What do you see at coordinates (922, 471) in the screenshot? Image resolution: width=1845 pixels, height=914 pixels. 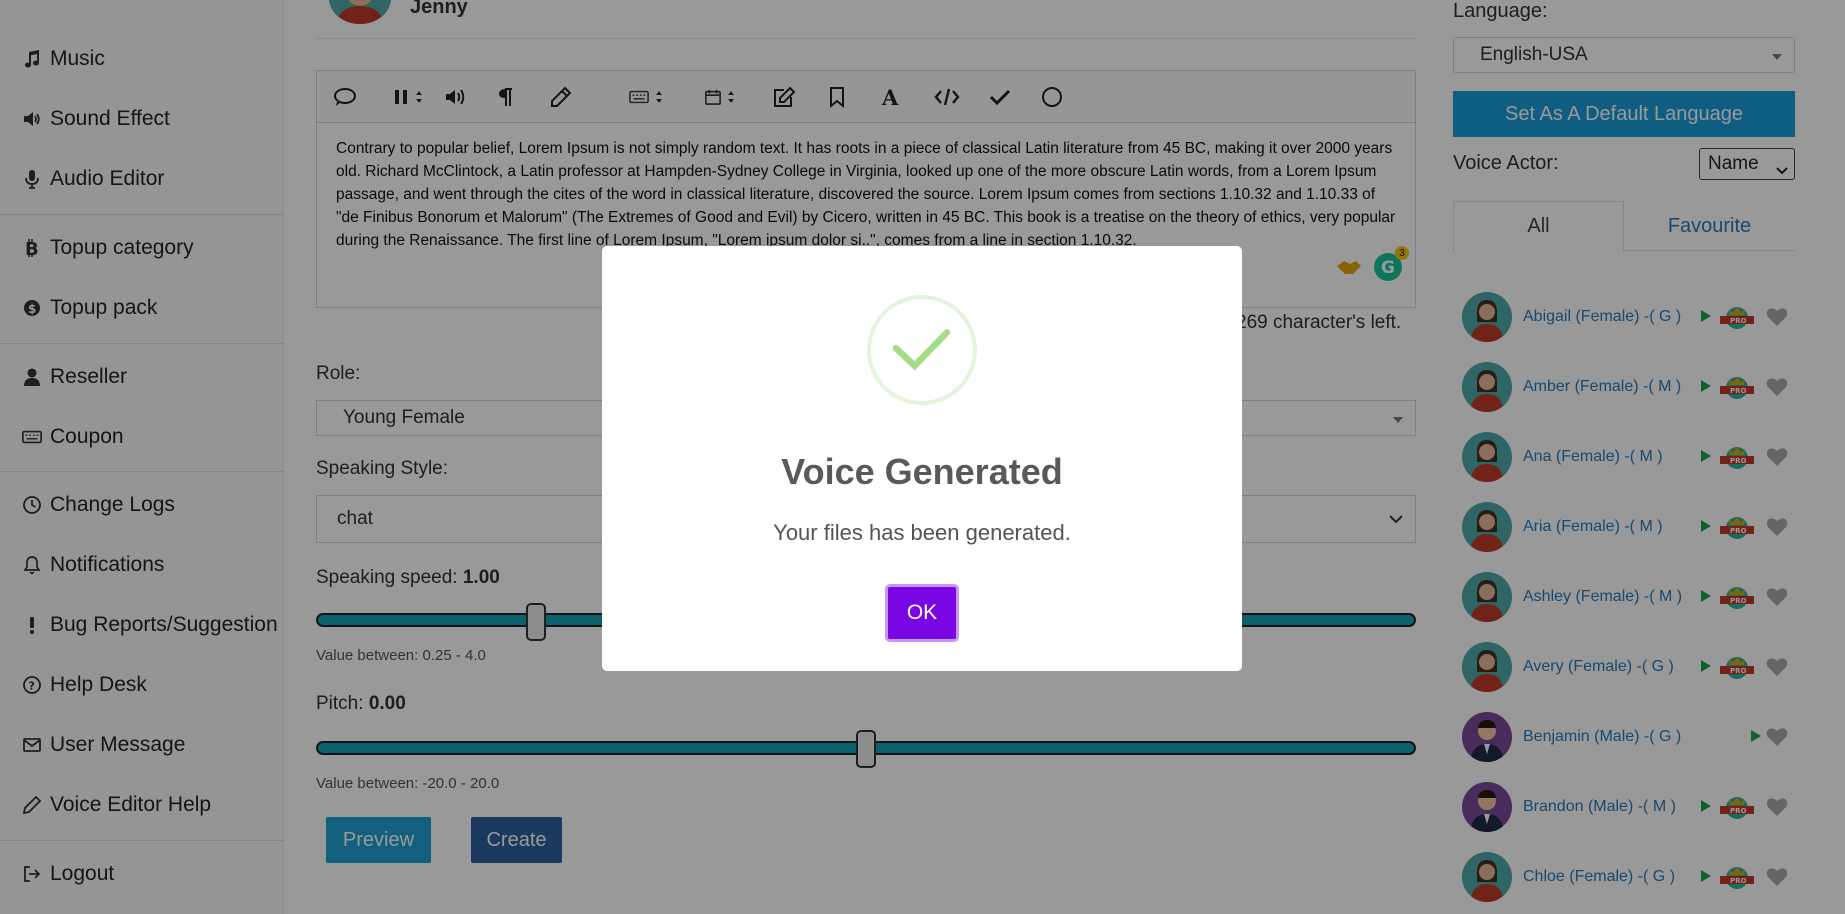 I see `dialog-title: Voice Generated` at bounding box center [922, 471].